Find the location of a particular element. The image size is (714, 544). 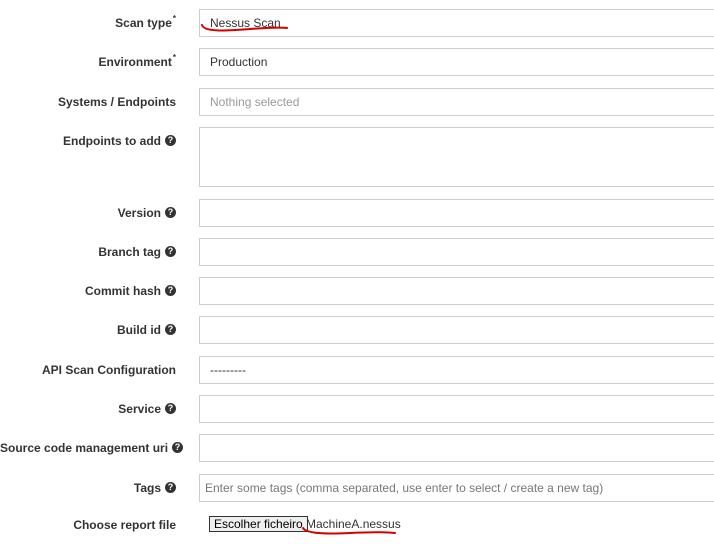

build-id-label: Build id? is located at coordinates (88, 330).